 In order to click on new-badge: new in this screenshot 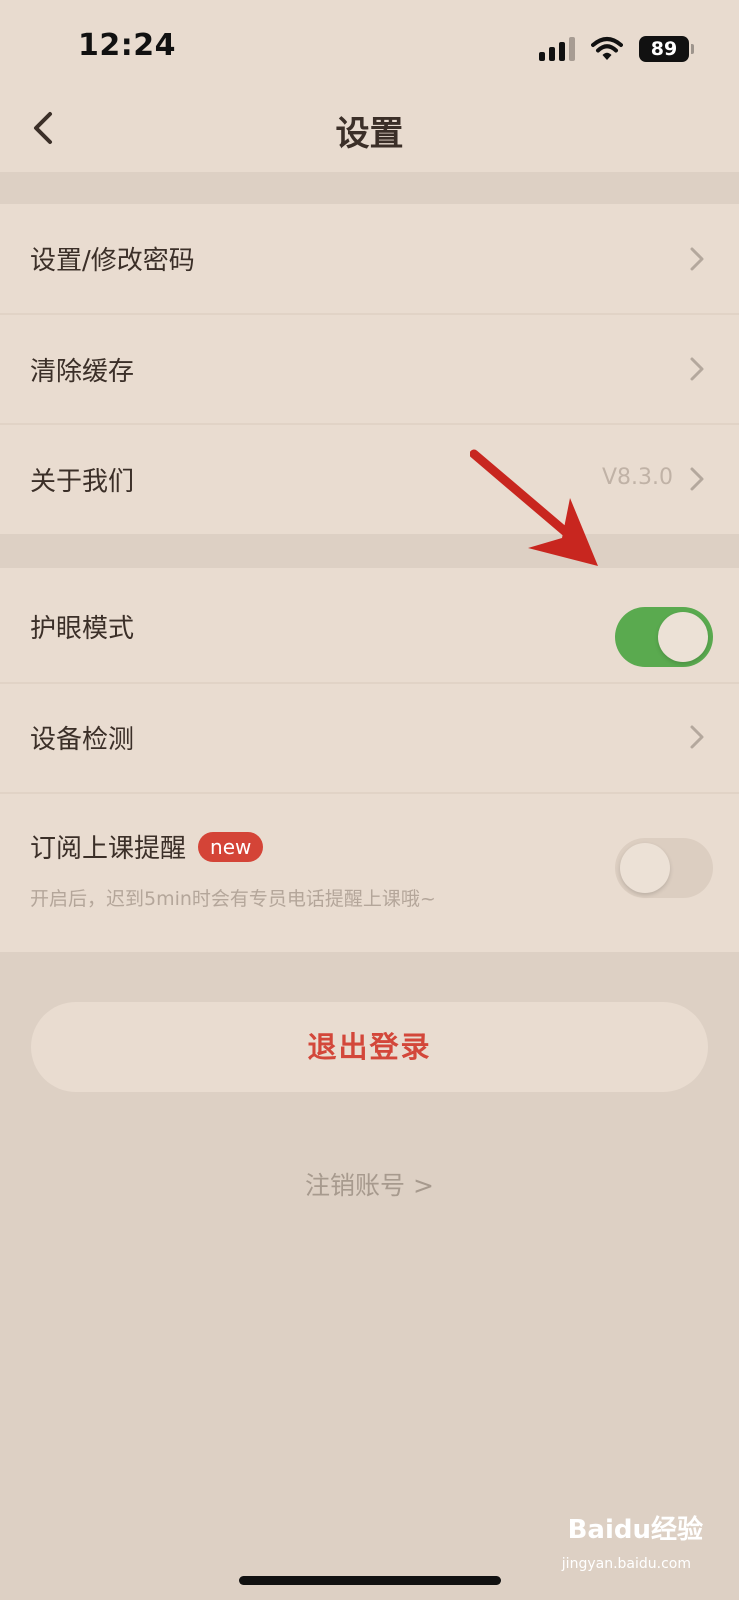, I will do `click(231, 847)`.